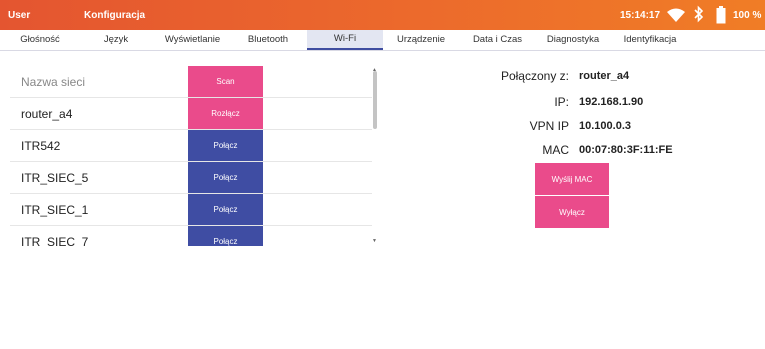 The image size is (765, 349). What do you see at coordinates (549, 126) in the screenshot?
I see `vpn-ip-label: VPN IP` at bounding box center [549, 126].